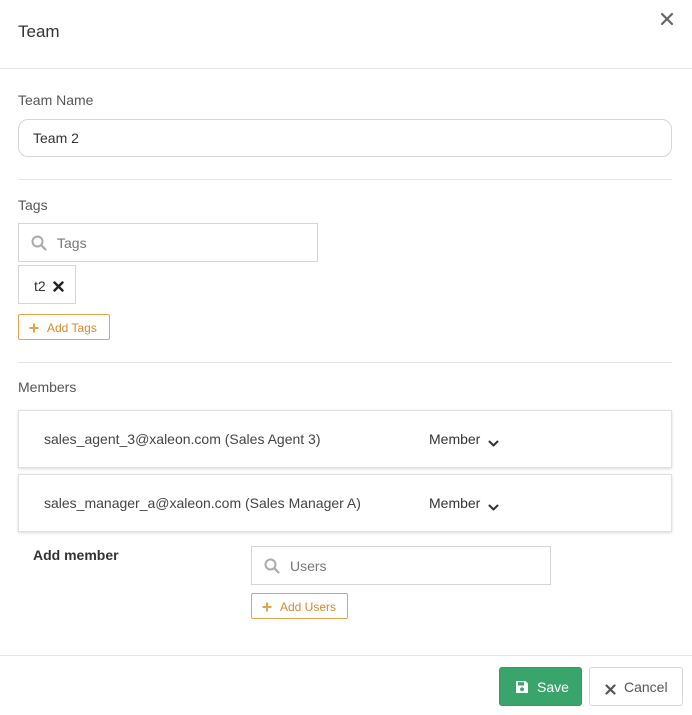 This screenshot has height=715, width=692. Describe the element at coordinates (40, 286) in the screenshot. I see `tag-chip-label: t2` at that location.